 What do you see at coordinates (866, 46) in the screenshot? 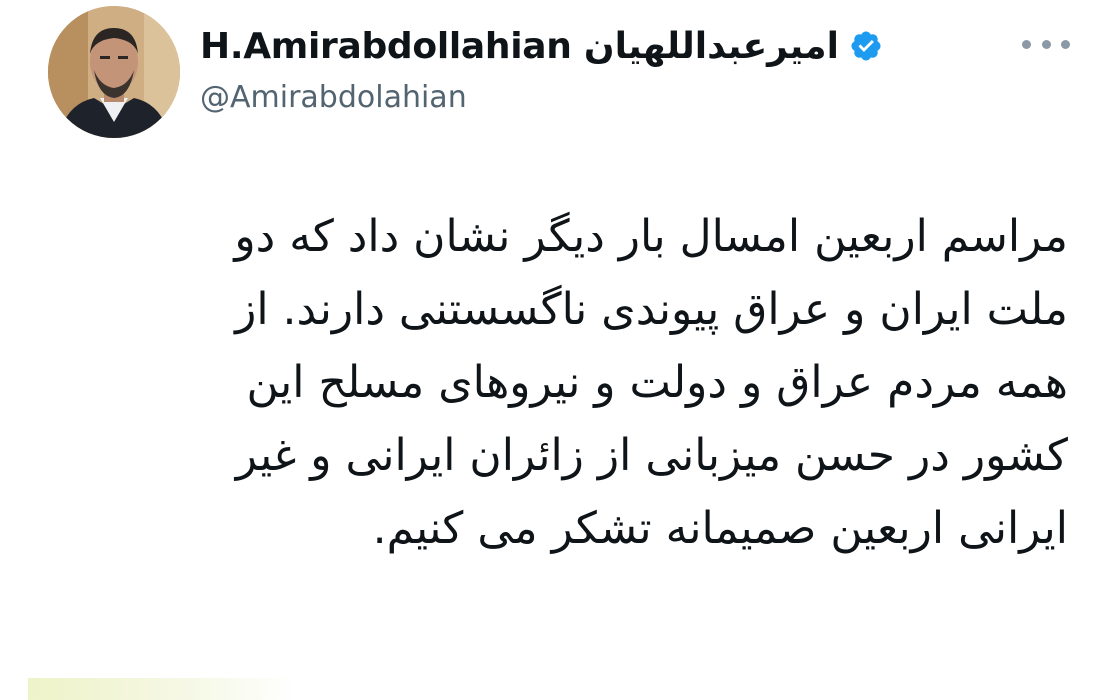
I see `verified-badge-icon` at bounding box center [866, 46].